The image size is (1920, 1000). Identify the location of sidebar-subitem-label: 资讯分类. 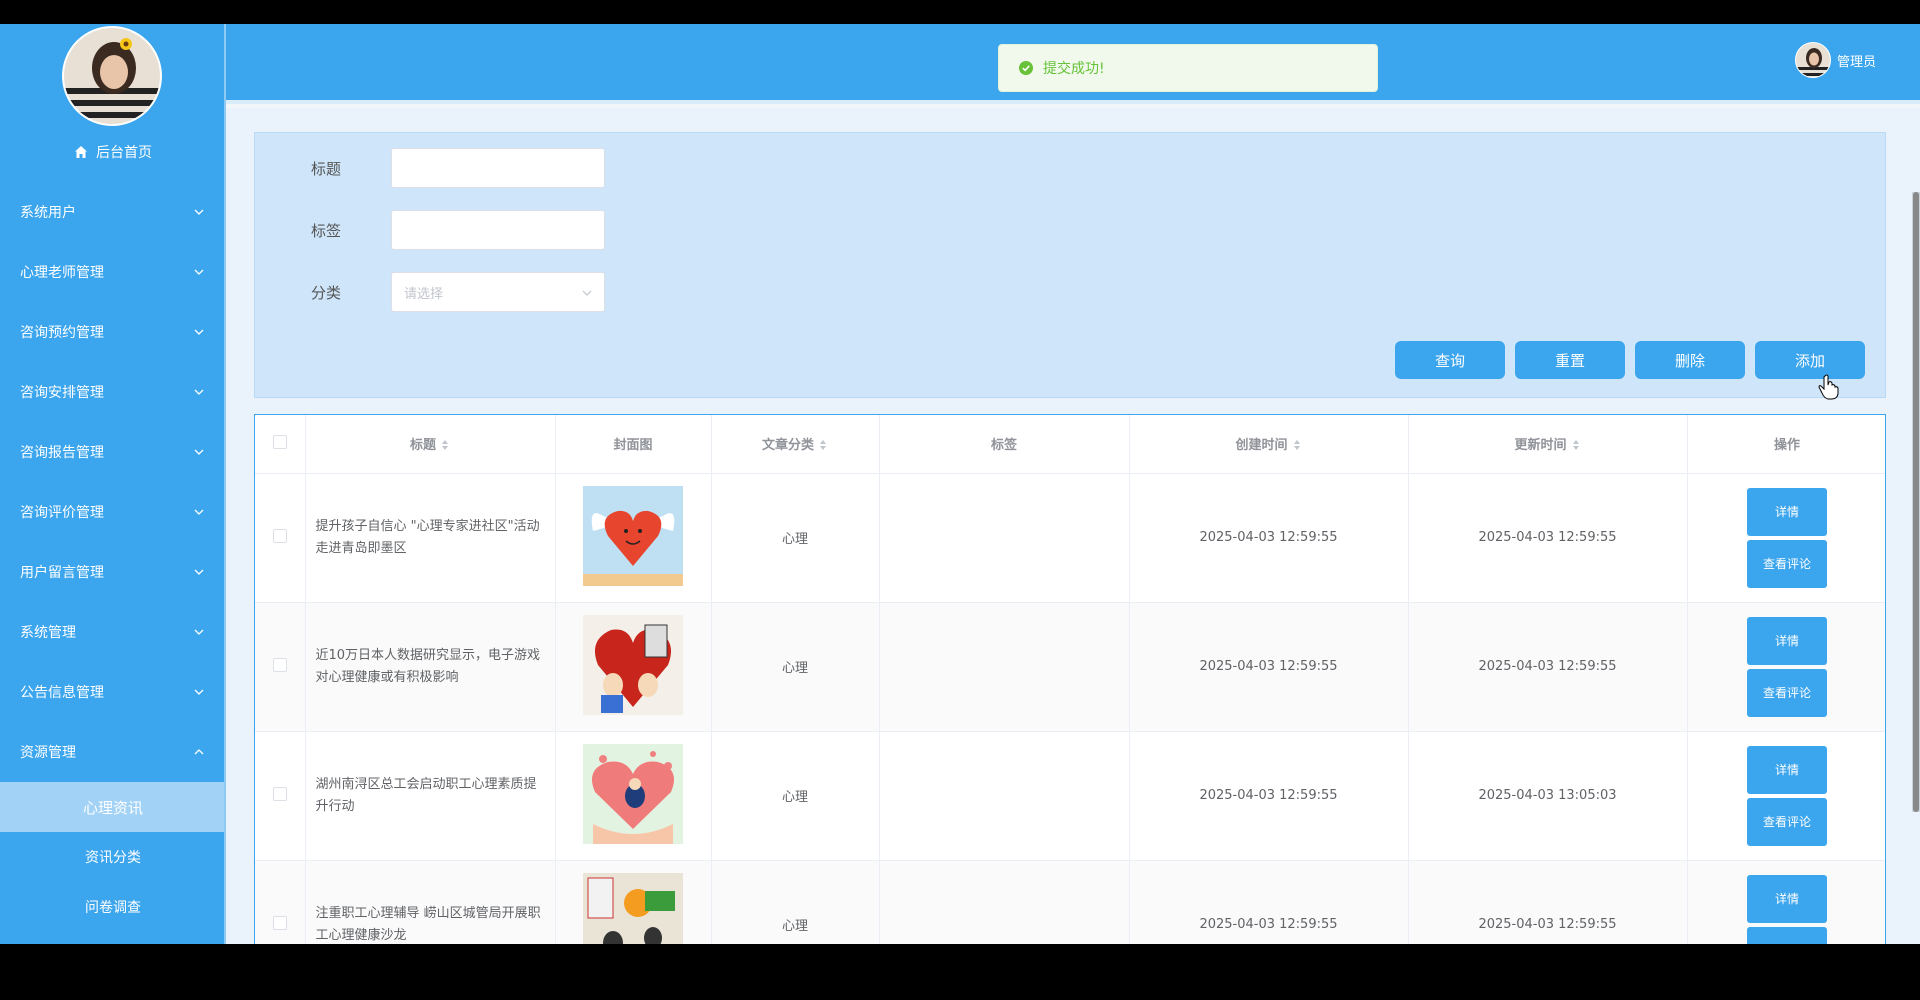
(113, 858).